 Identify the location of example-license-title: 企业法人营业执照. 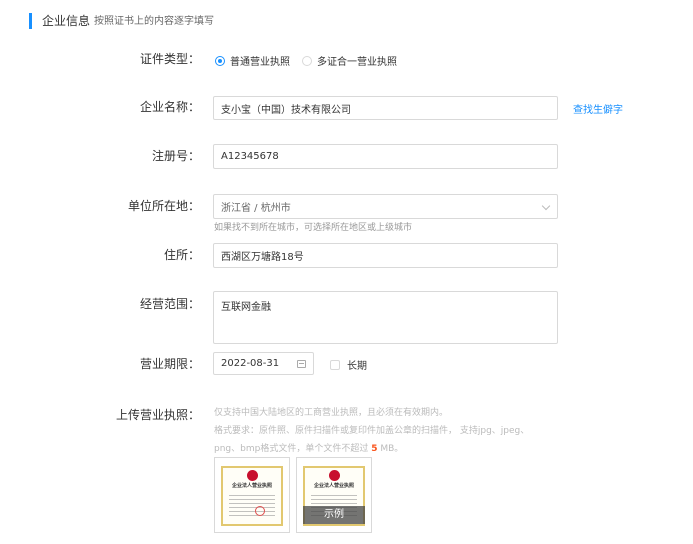
(333, 486).